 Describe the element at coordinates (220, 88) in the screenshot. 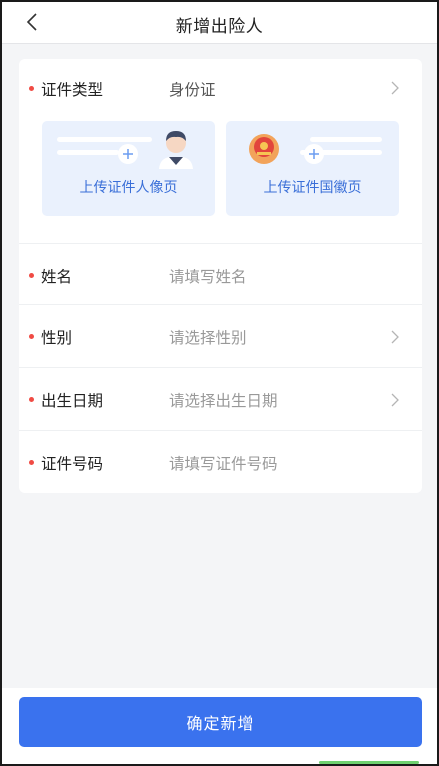

I see `id-type-row: 证件类型 身份证` at that location.